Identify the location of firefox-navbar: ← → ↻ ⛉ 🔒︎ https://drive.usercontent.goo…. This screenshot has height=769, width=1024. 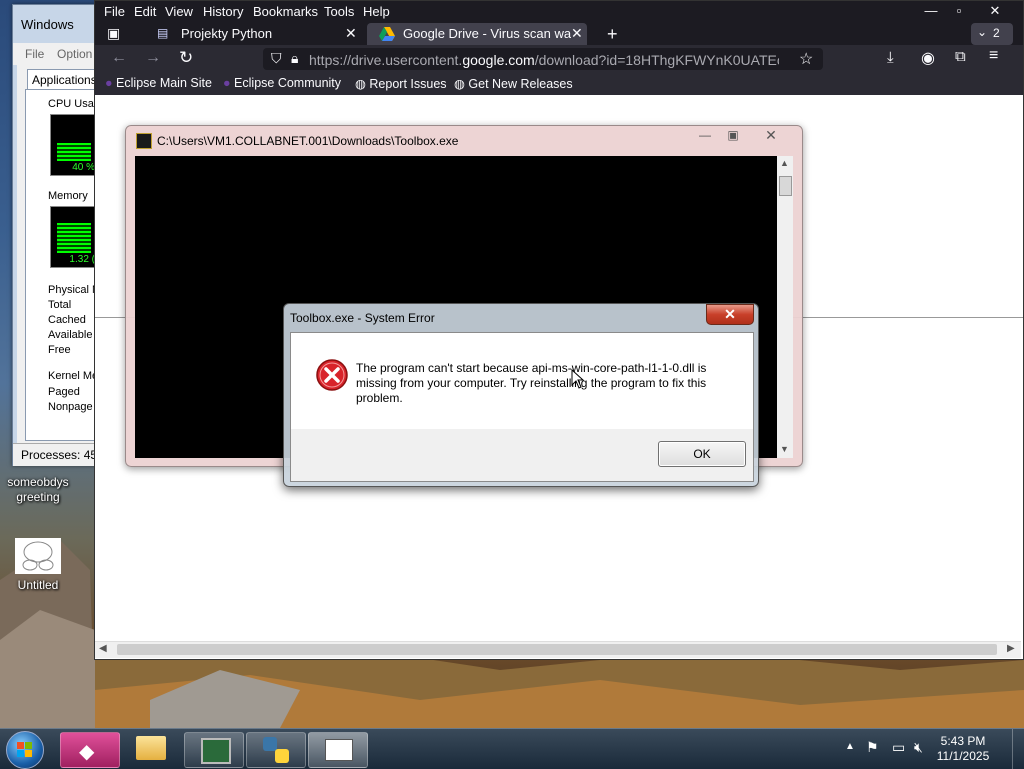
(559, 59).